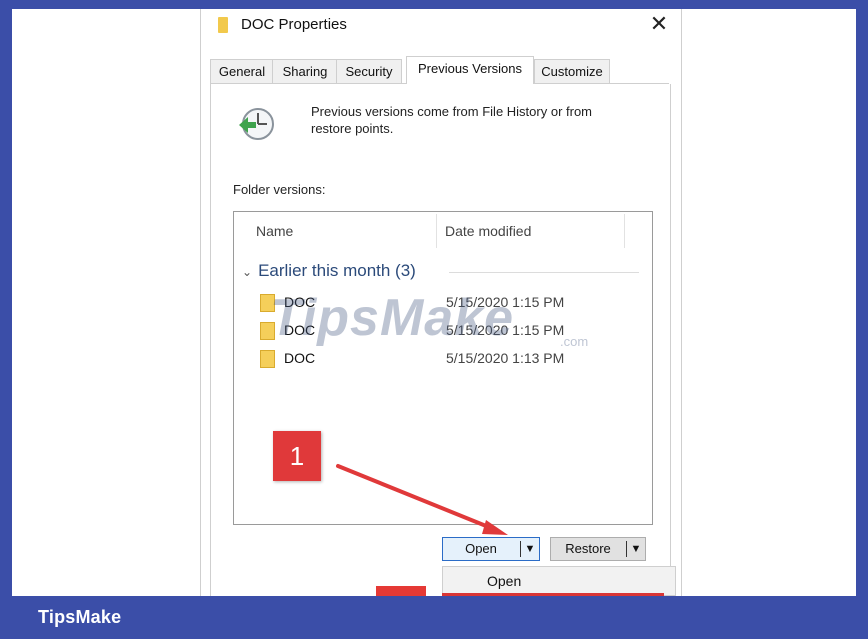 This screenshot has height=639, width=868. Describe the element at coordinates (297, 456) in the screenshot. I see `step-number-badge: 1` at that location.